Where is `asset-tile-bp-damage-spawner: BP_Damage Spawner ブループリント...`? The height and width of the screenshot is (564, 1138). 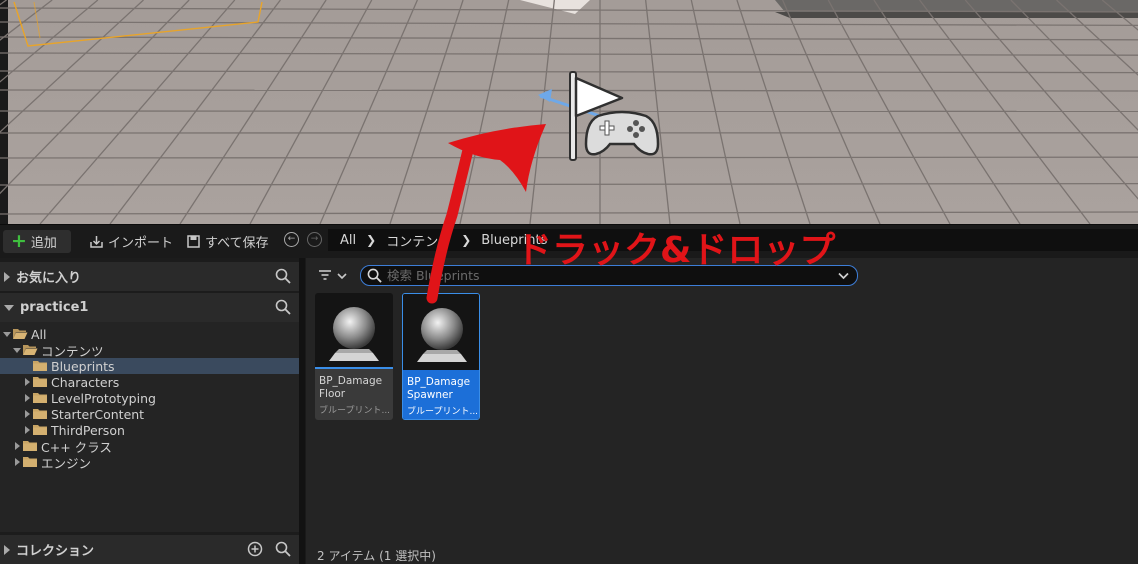
asset-tile-bp-damage-spawner: BP_Damage Spawner ブループリント... is located at coordinates (441, 356).